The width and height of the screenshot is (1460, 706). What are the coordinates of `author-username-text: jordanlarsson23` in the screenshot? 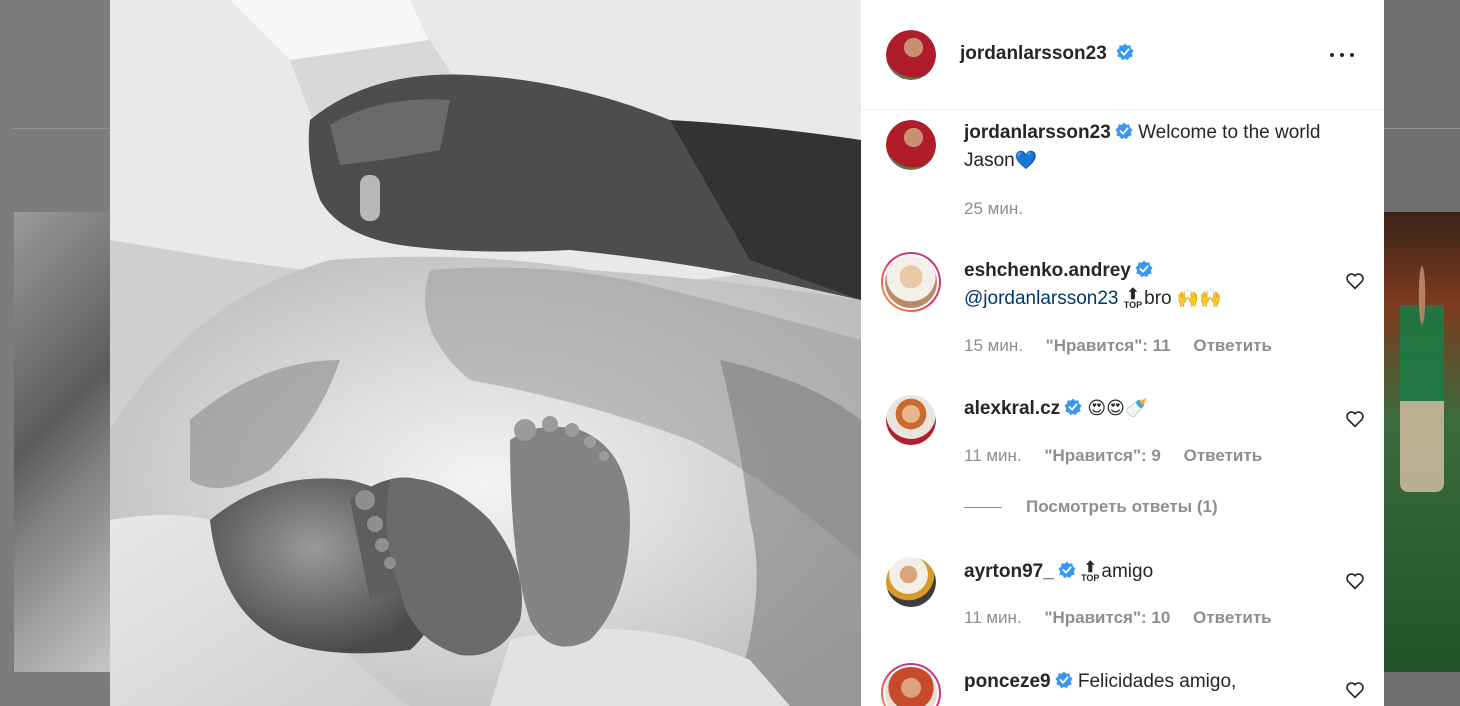 It's located at (1033, 53).